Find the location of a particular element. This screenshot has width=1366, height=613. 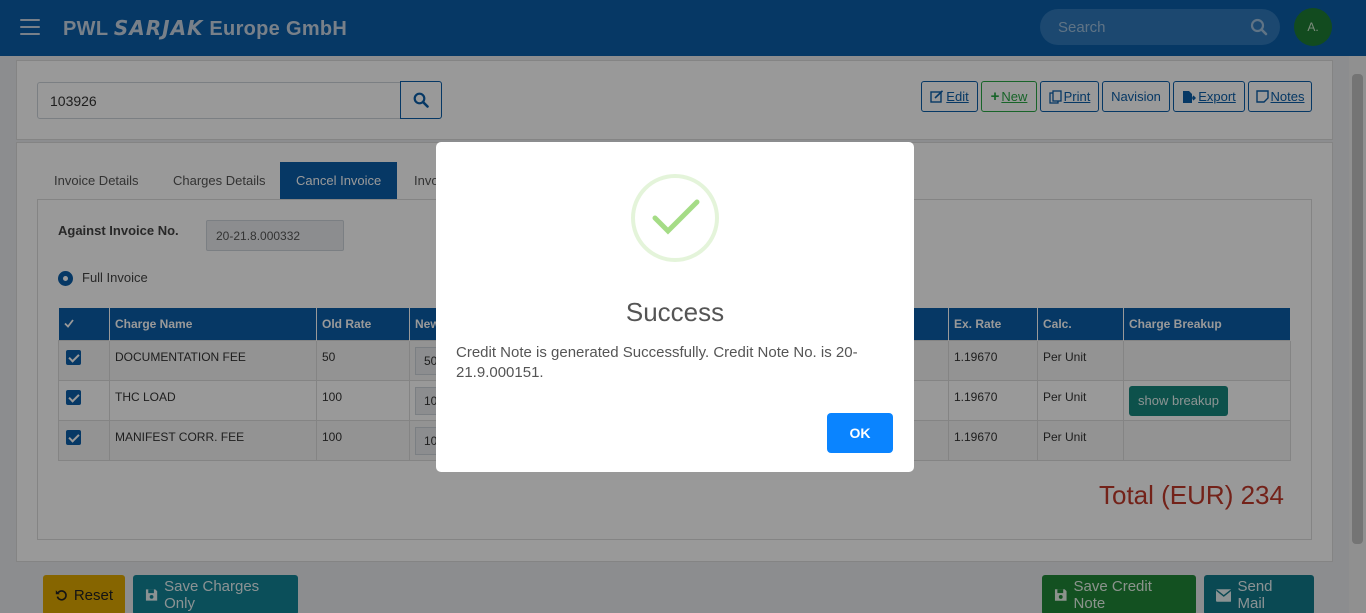

success-check-icon is located at coordinates (675, 218).